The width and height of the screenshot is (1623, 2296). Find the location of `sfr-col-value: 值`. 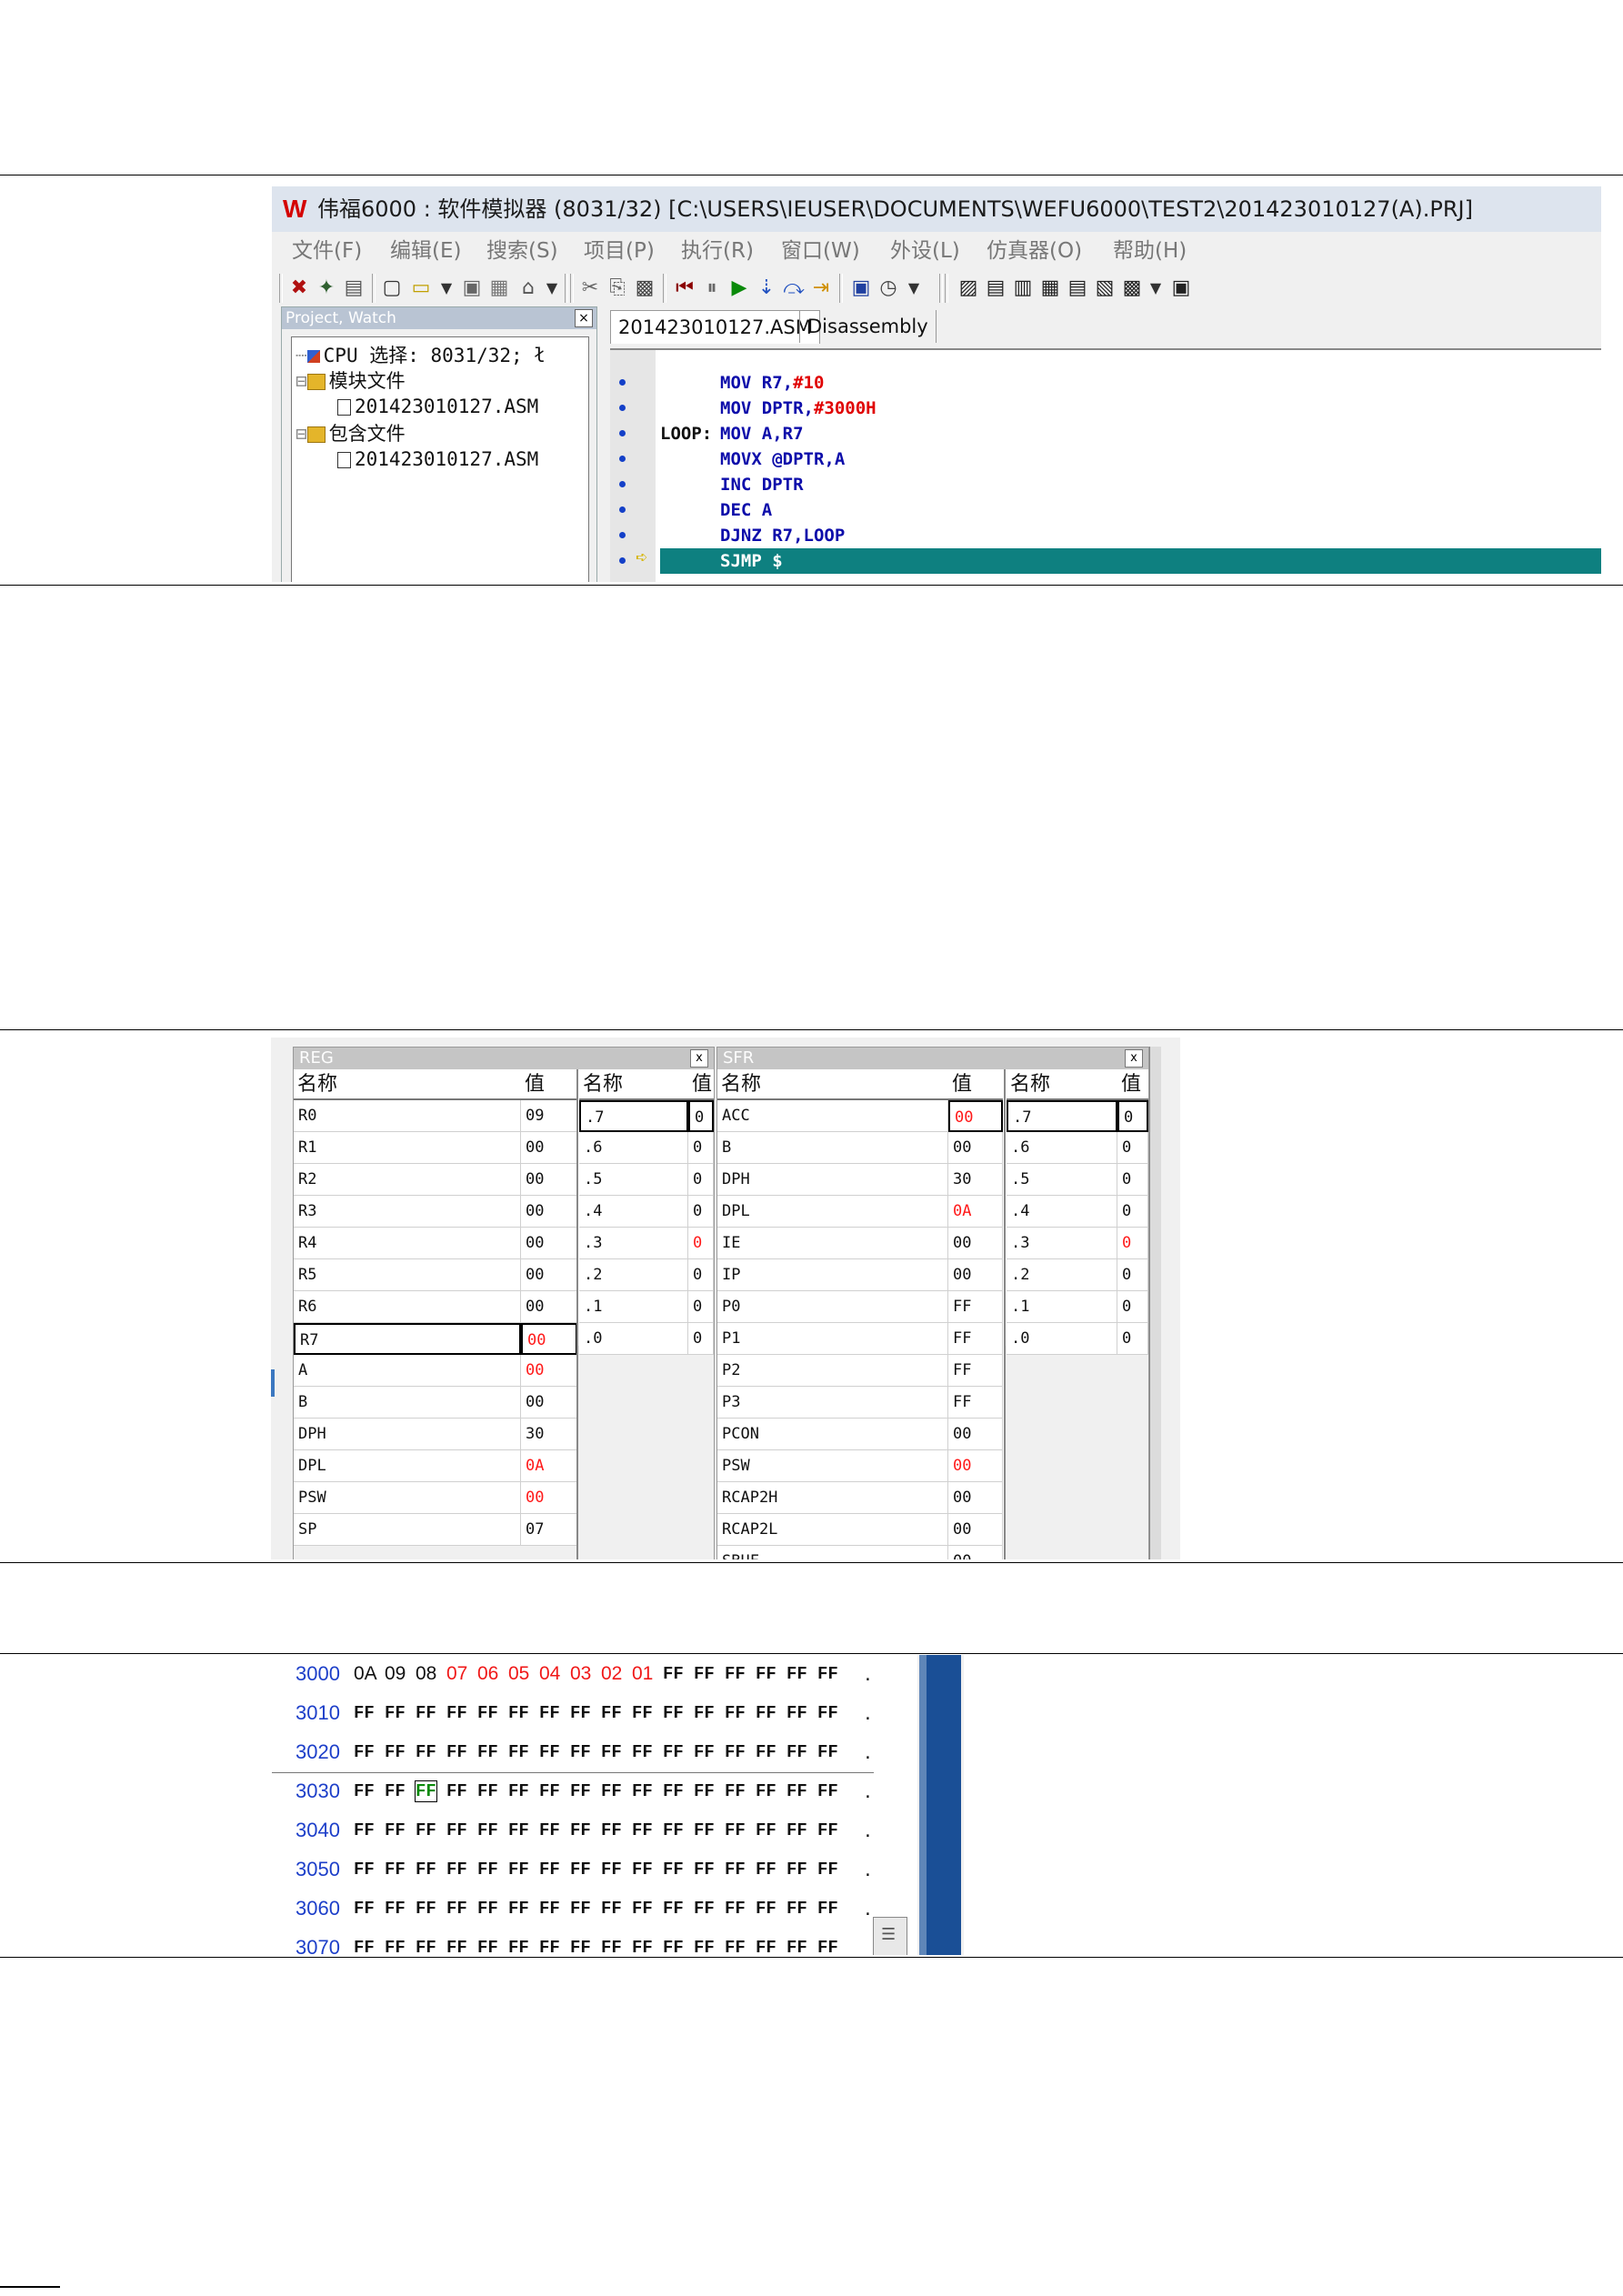

sfr-col-value: 值 is located at coordinates (975, 1085).